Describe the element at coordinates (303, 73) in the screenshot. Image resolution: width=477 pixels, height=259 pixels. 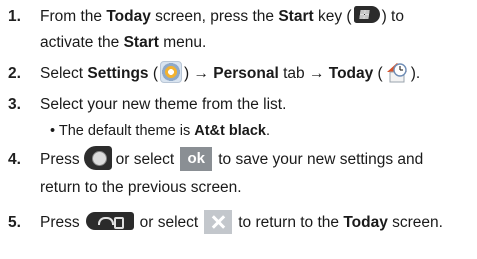
I see `text: tab →` at that location.